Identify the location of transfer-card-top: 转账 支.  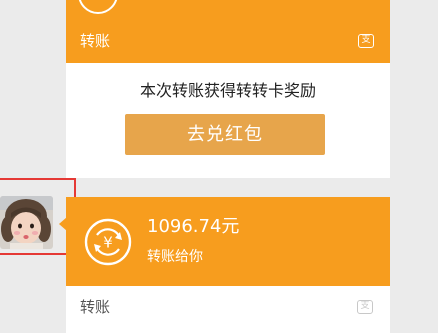
(228, 31).